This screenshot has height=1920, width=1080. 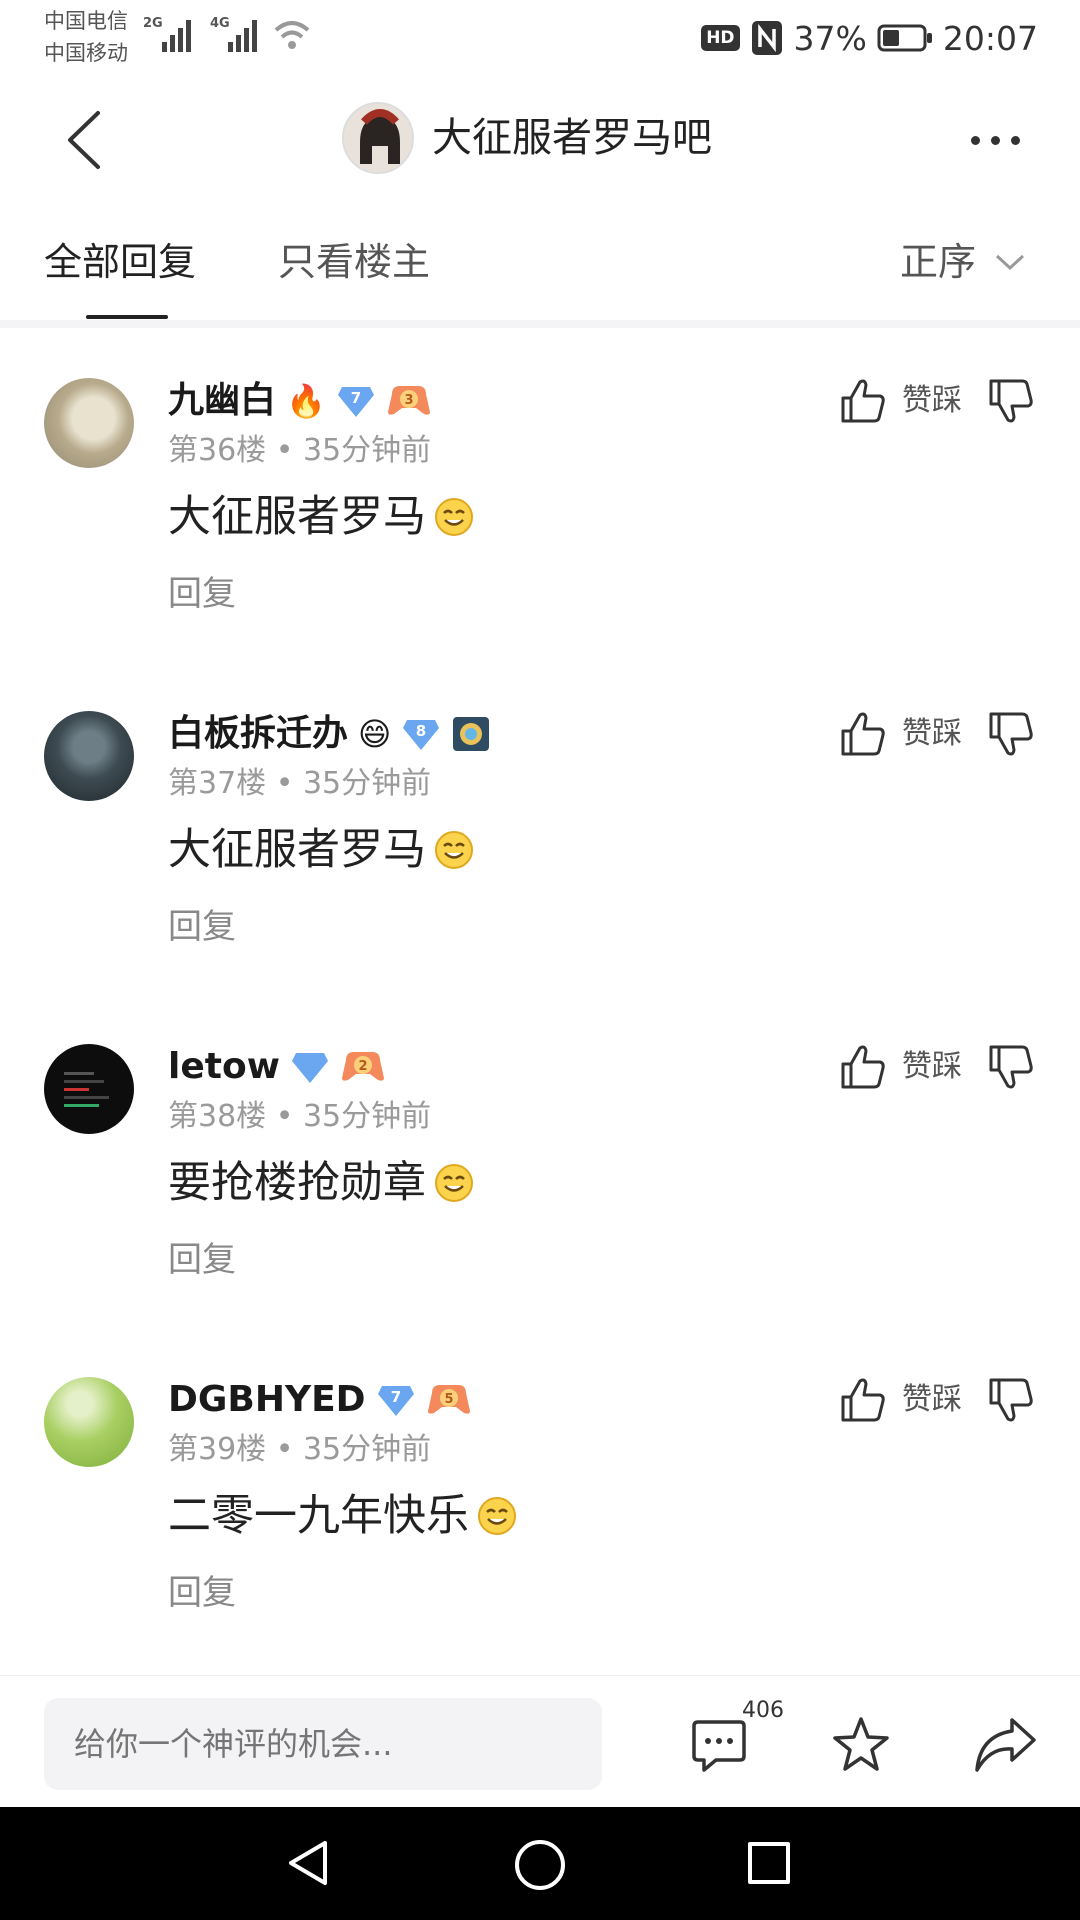 I want to click on username: DGBHYED, so click(x=267, y=1400).